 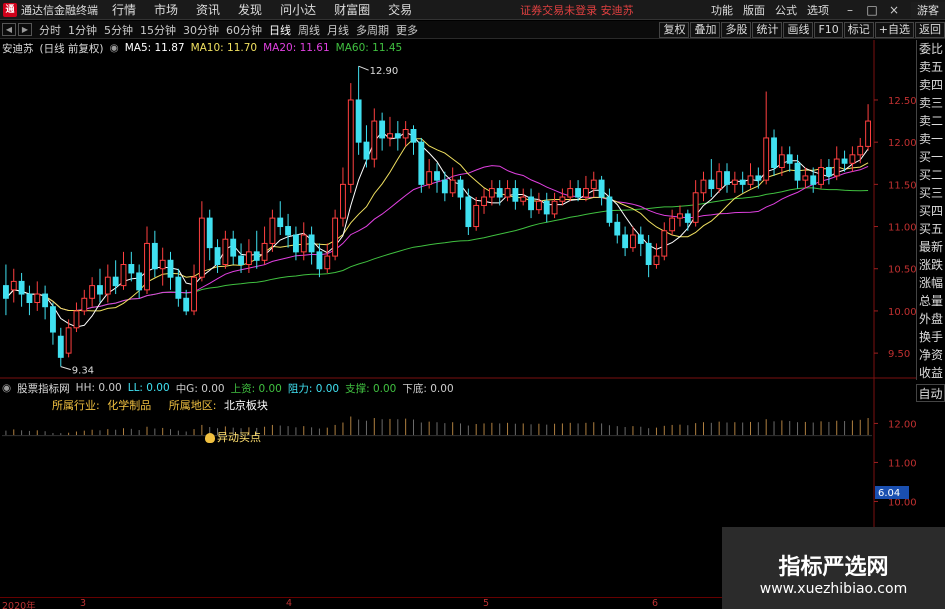 I want to click on draw-line-button: 画线, so click(x=798, y=30).